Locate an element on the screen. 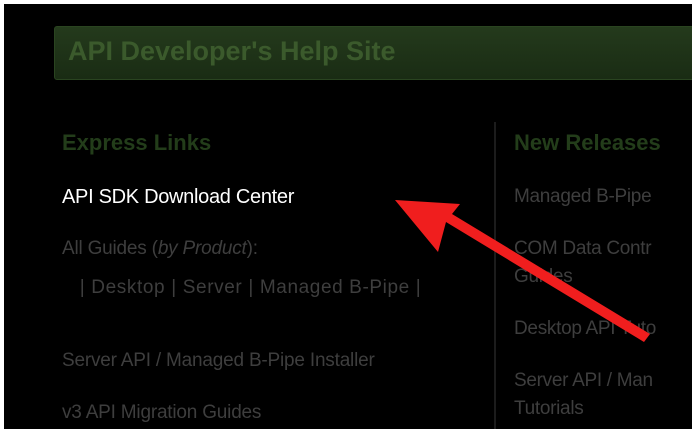 The image size is (692, 429). site-header-bar: API Developer's Help Site is located at coordinates (373, 53).